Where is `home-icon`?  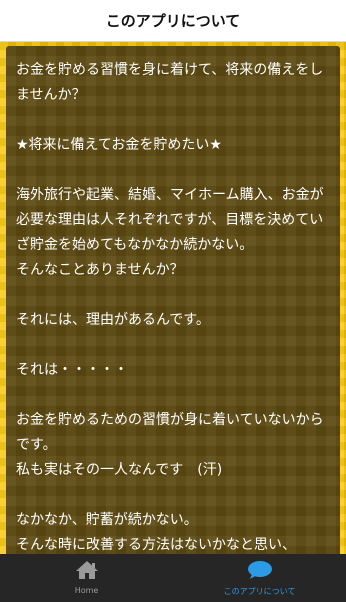 home-icon is located at coordinates (87, 572).